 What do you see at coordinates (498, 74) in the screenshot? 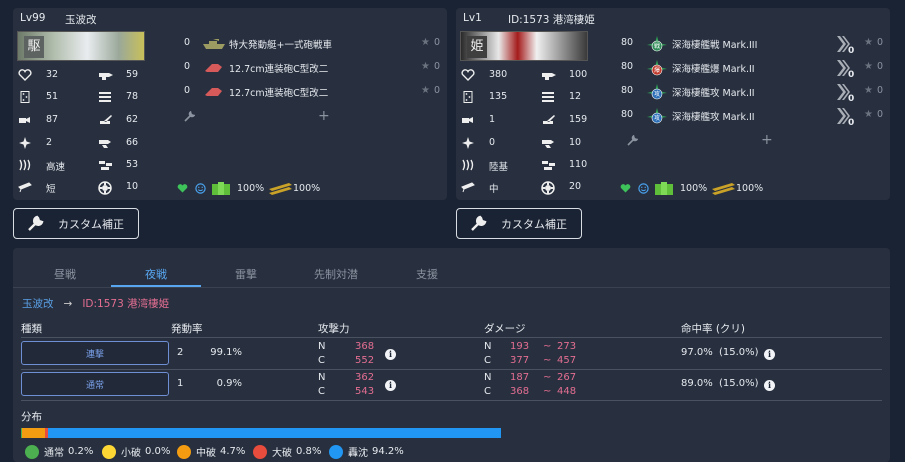
I see `right-stat-heart: 380` at bounding box center [498, 74].